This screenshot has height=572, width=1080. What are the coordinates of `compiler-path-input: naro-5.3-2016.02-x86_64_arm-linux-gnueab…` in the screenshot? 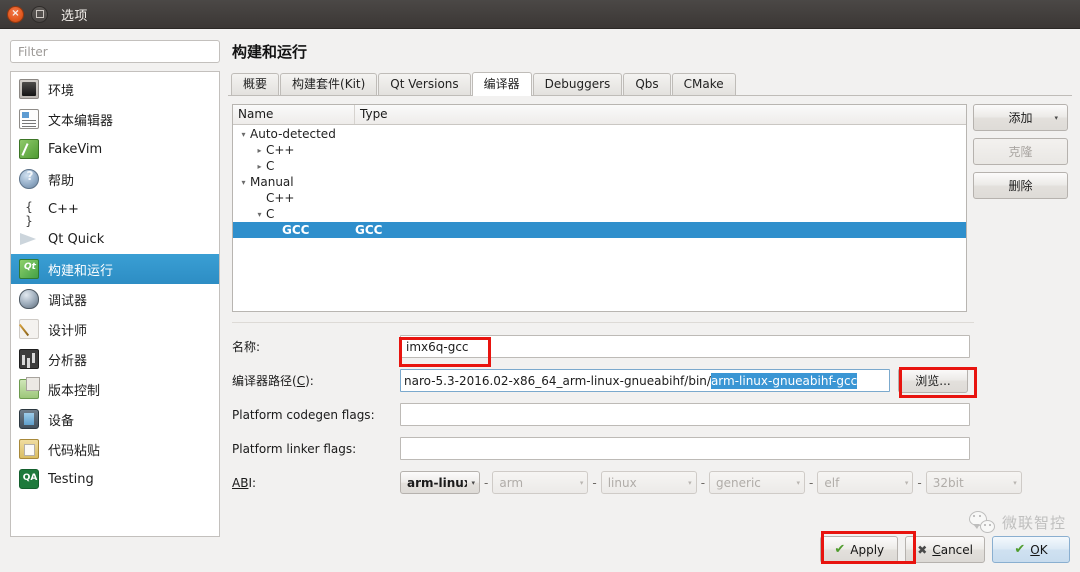 It's located at (645, 380).